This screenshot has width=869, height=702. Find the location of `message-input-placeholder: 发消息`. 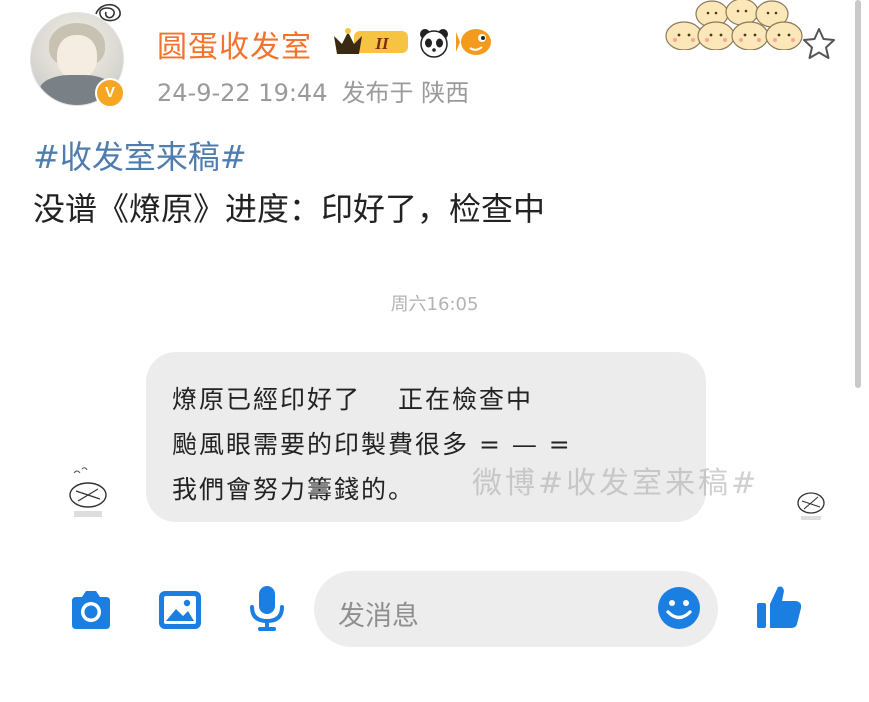

message-input-placeholder: 发消息 is located at coordinates (378, 613).